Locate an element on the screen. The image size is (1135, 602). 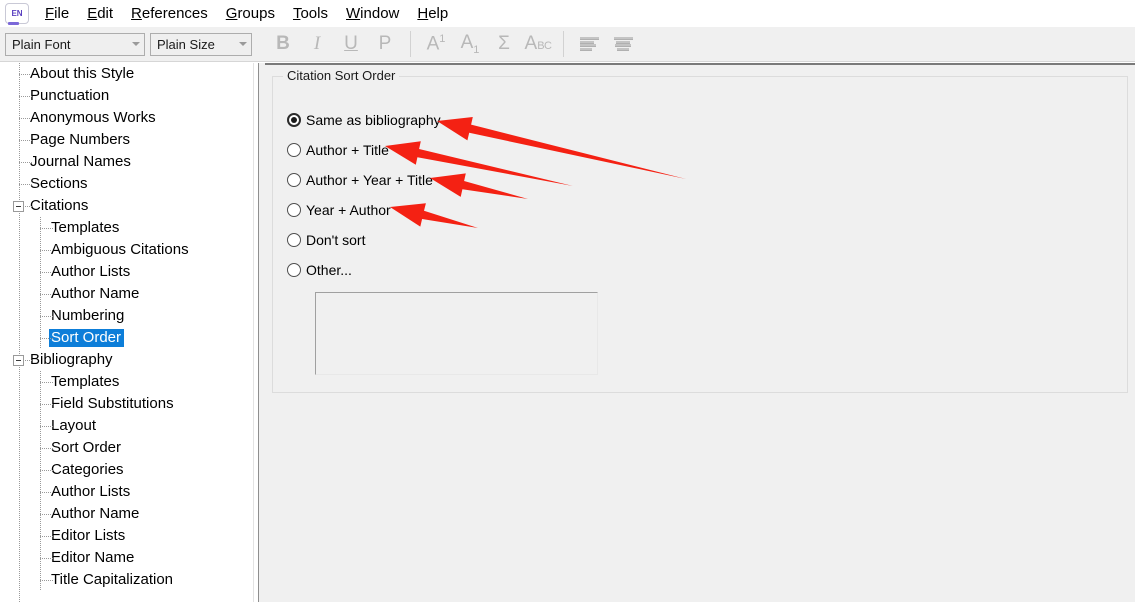
radio-option-author-title: Author + Title is located at coordinates (364, 150).